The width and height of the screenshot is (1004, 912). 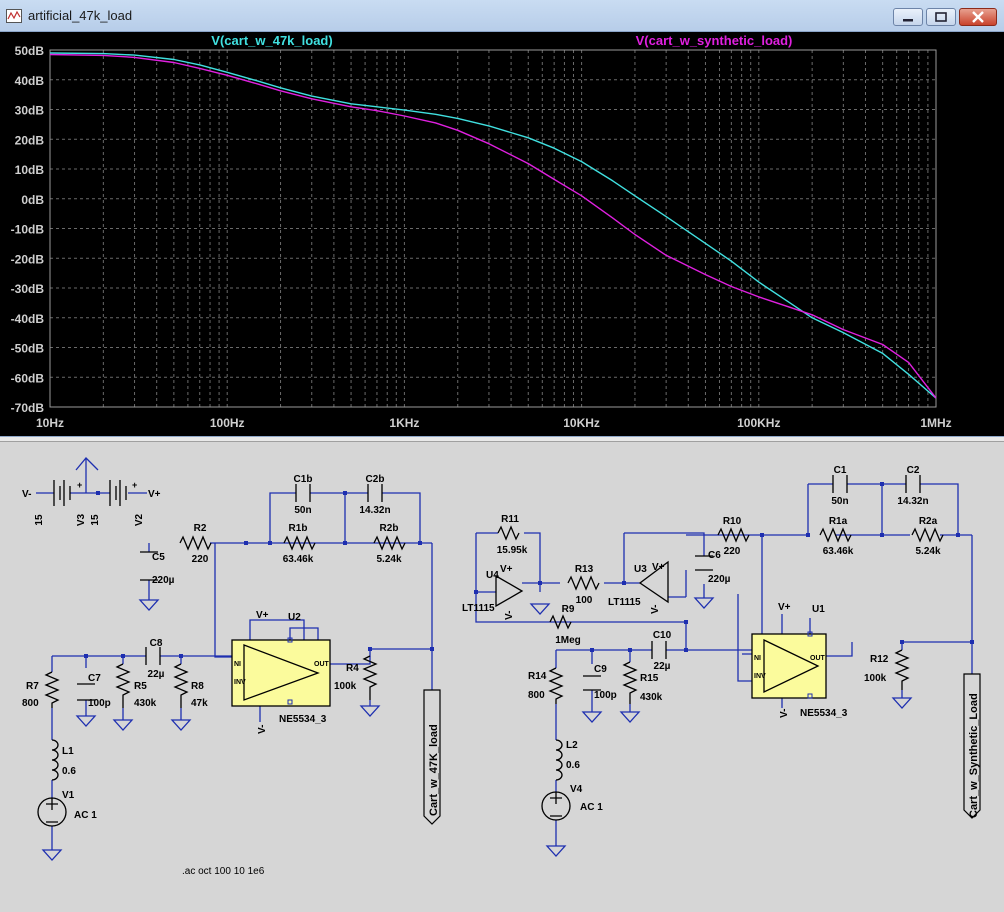 I want to click on name-r14: R14, so click(x=537, y=676).